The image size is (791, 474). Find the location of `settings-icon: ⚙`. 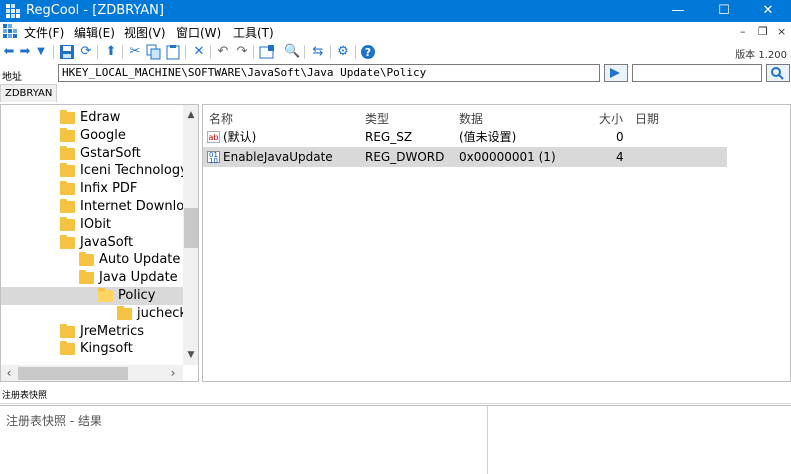

settings-icon: ⚙ is located at coordinates (343, 52).